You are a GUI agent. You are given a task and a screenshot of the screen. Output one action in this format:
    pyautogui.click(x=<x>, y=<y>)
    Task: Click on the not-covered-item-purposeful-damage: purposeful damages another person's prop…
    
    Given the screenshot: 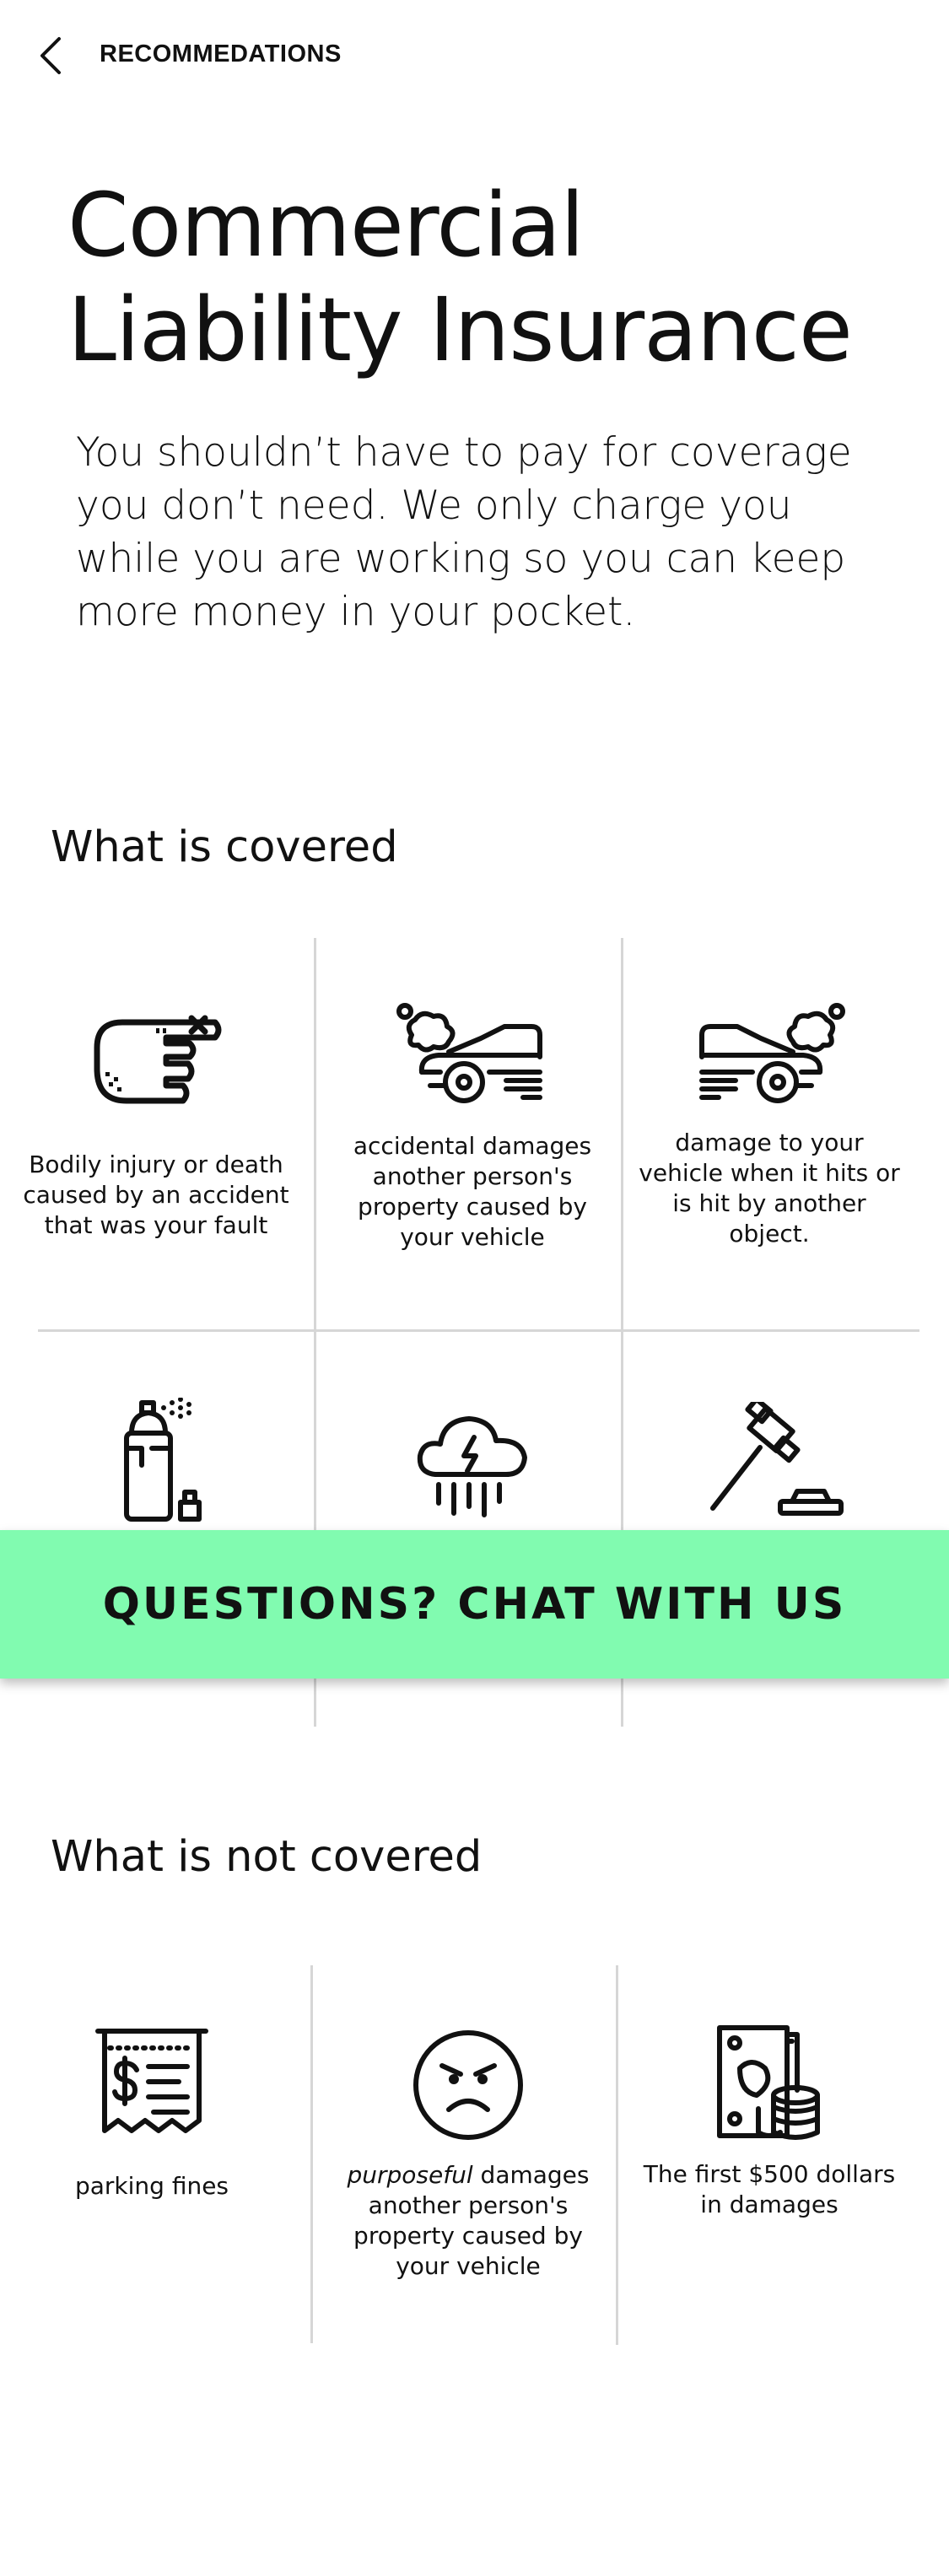 What is the action you would take?
    pyautogui.click(x=468, y=2155)
    